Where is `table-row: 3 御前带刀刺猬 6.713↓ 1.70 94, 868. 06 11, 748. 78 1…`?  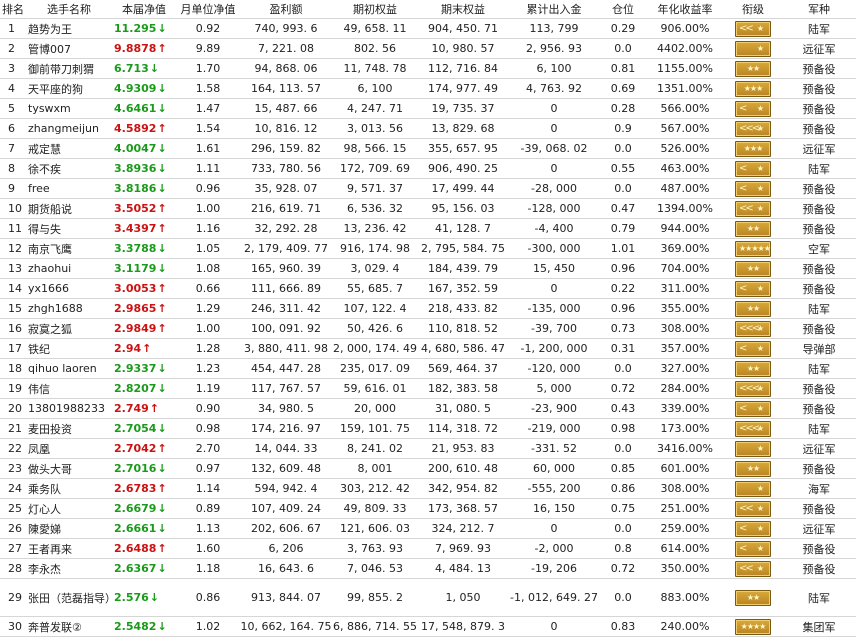
table-row: 3 御前带刀刺猬 6.713↓ 1.70 94, 868. 06 11, 748. 78 1… is located at coordinates (428, 68).